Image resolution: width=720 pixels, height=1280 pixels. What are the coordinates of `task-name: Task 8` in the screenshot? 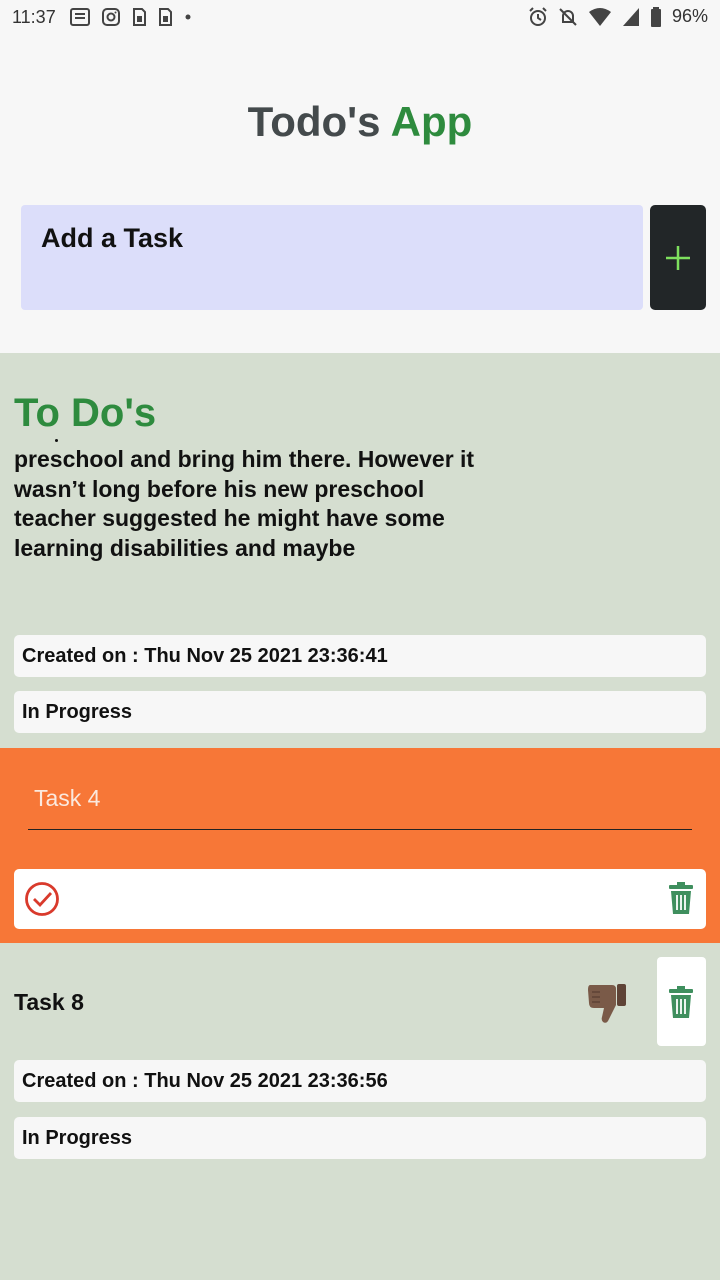 It's located at (49, 1002).